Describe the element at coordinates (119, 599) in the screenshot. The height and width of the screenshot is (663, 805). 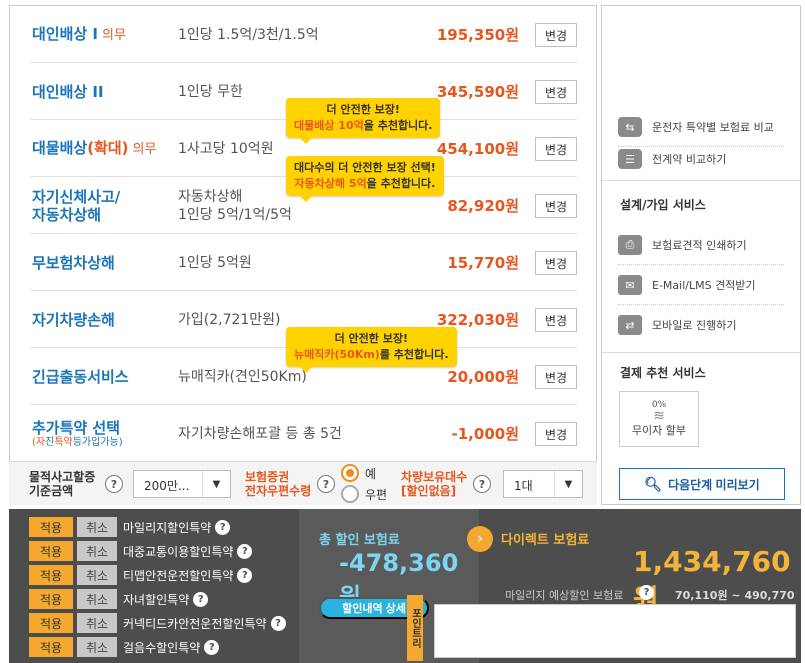
I see `discount-row: 적용 취소 자녀할인특약 ?` at that location.